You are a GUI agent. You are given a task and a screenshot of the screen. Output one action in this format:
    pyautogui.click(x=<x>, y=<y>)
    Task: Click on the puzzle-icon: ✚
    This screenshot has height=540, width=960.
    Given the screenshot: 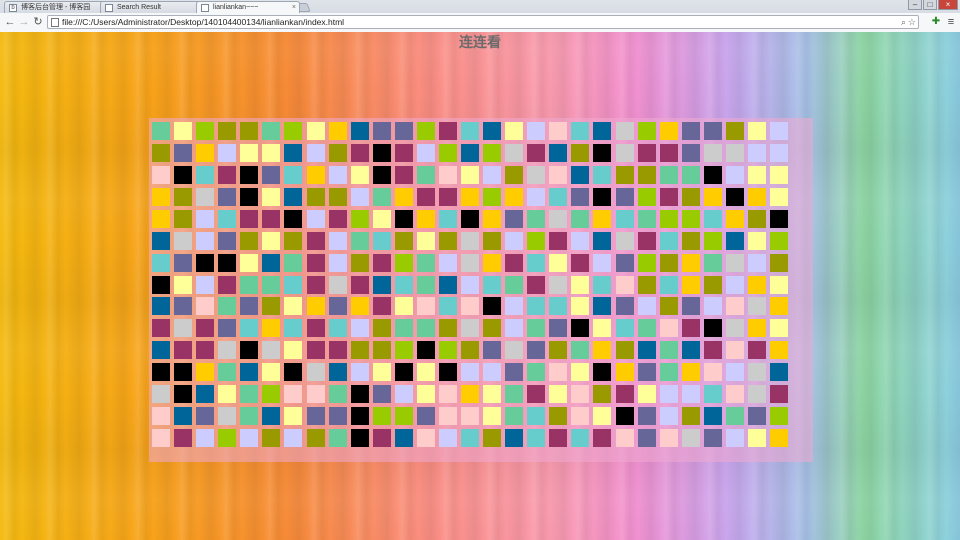 What is the action you would take?
    pyautogui.click(x=936, y=22)
    